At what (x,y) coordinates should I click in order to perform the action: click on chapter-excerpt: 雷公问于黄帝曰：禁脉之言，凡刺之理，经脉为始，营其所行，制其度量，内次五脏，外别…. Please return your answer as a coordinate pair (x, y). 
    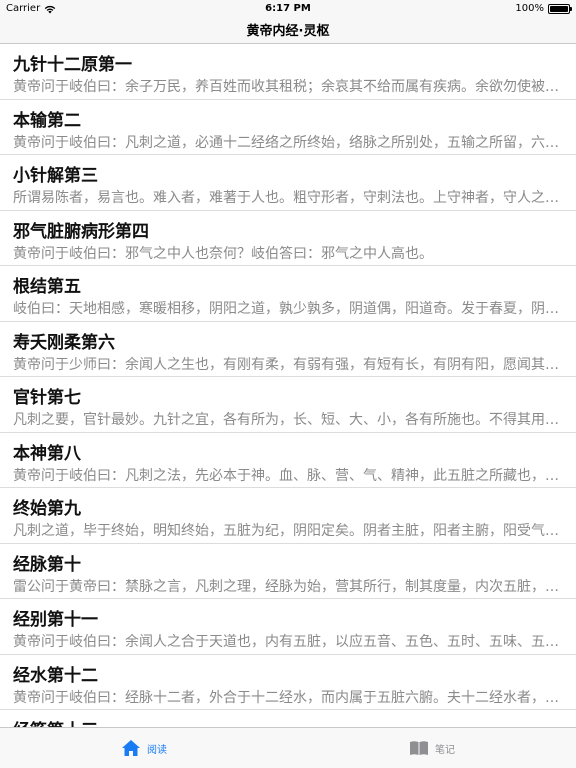
    Looking at the image, I should click on (288, 586).